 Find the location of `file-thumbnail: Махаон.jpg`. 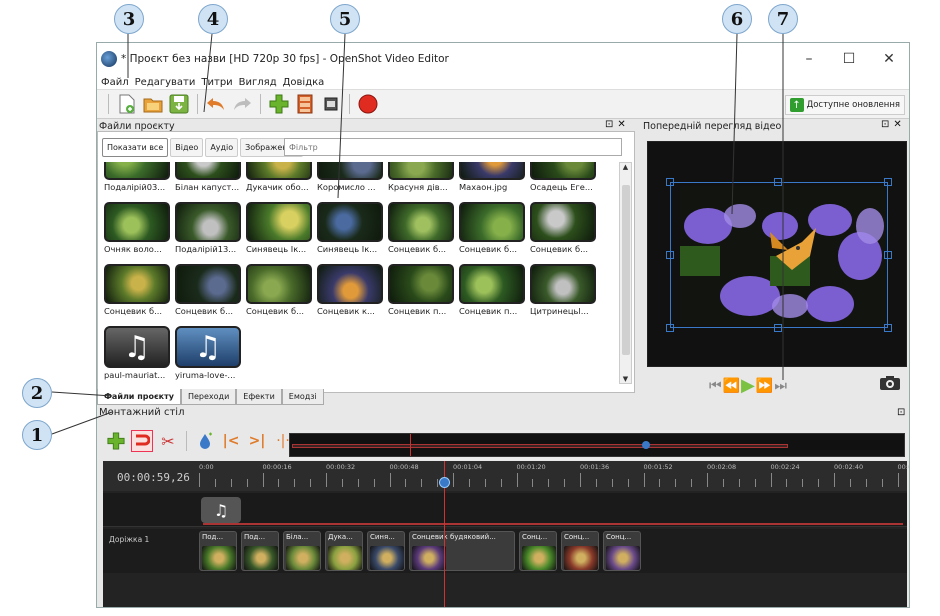

file-thumbnail: Махаон.jpg is located at coordinates (492, 177).